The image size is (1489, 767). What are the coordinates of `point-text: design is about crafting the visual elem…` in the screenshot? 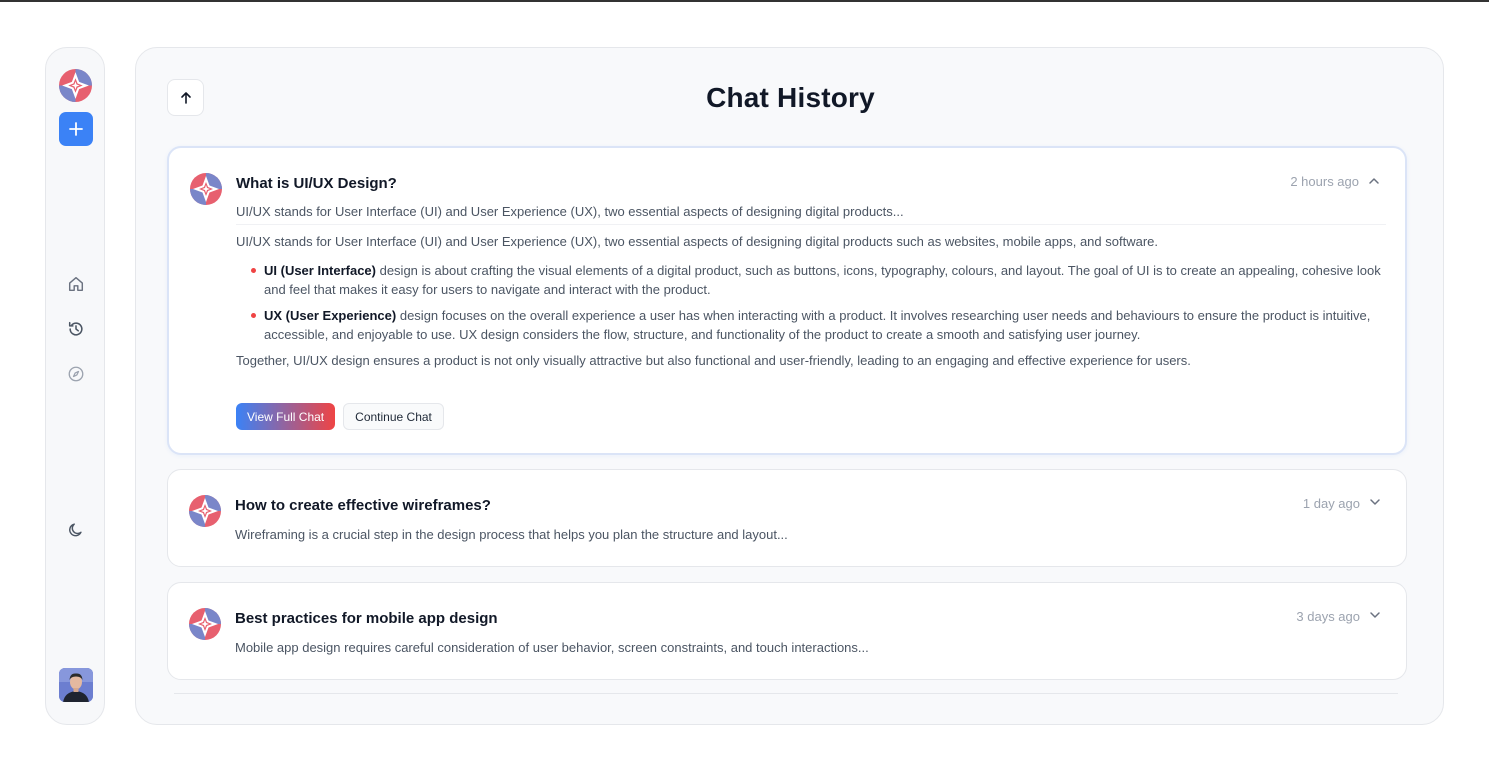 It's located at (822, 280).